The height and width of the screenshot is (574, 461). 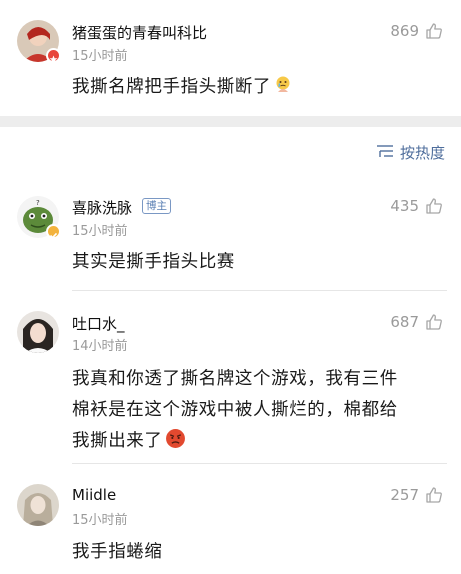 I want to click on comment-line: 我真和你透了撕名牌这个游戏，我有三件, so click(x=235, y=379).